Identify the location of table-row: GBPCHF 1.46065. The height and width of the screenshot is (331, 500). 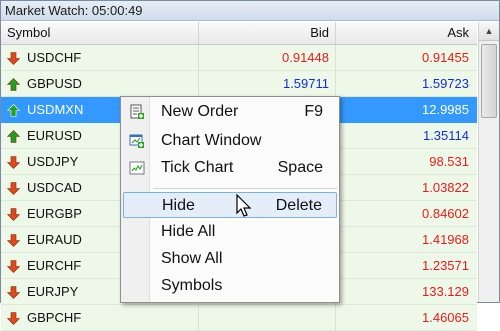
(239, 318).